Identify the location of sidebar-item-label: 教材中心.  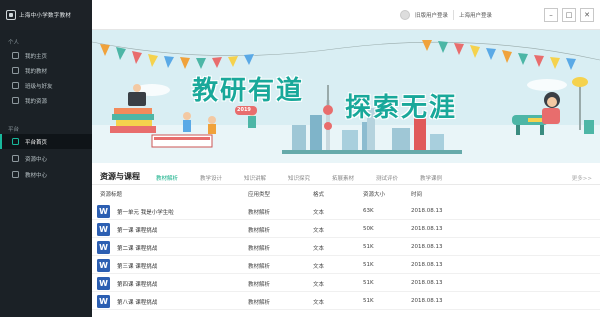
(36, 175).